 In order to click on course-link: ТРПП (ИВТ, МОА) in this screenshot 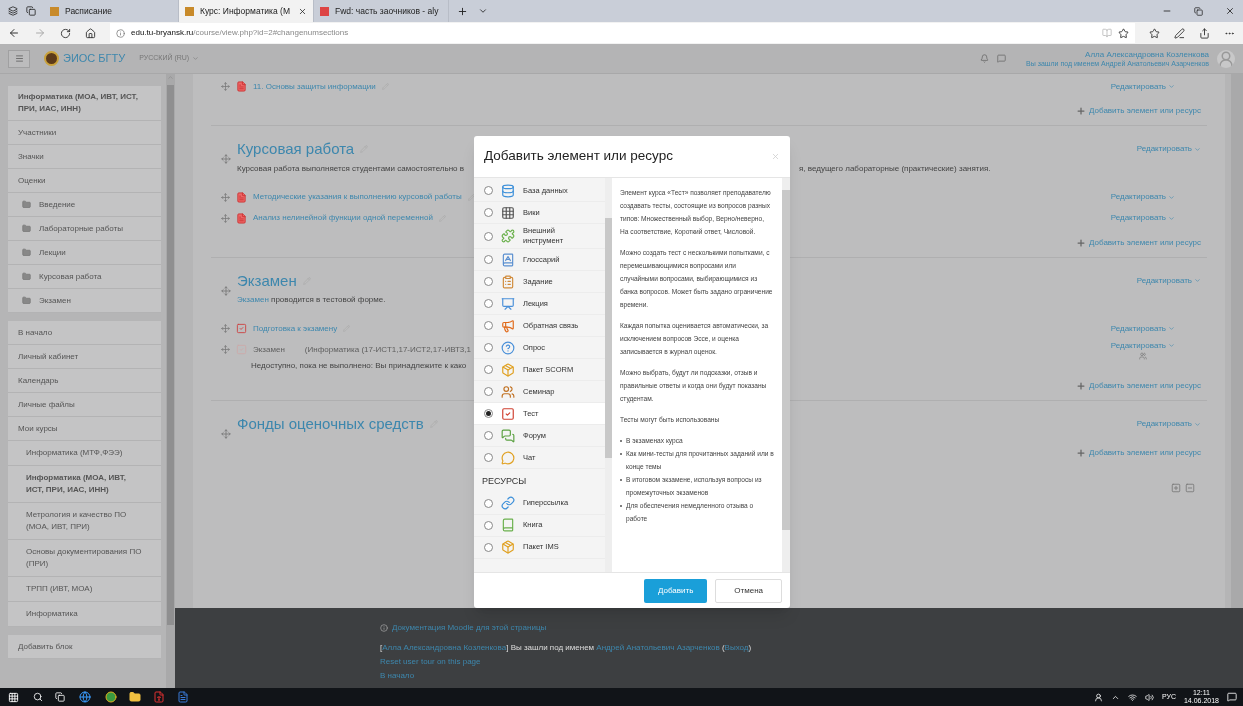, I will do `click(84, 589)`.